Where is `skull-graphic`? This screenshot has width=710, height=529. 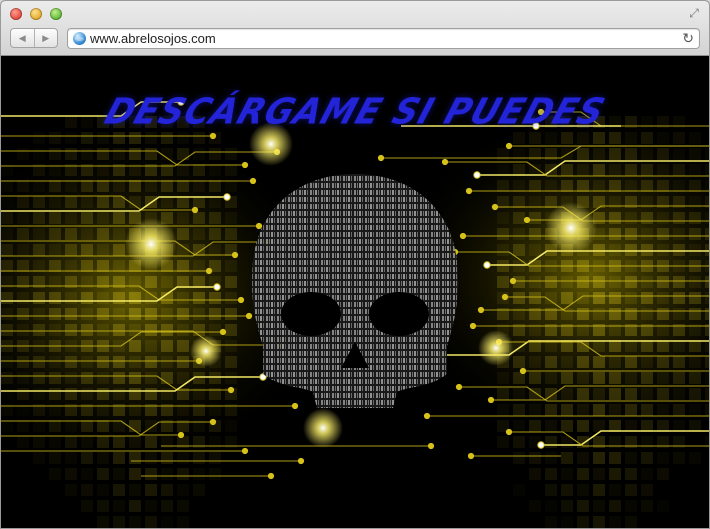
skull-graphic is located at coordinates (355, 291).